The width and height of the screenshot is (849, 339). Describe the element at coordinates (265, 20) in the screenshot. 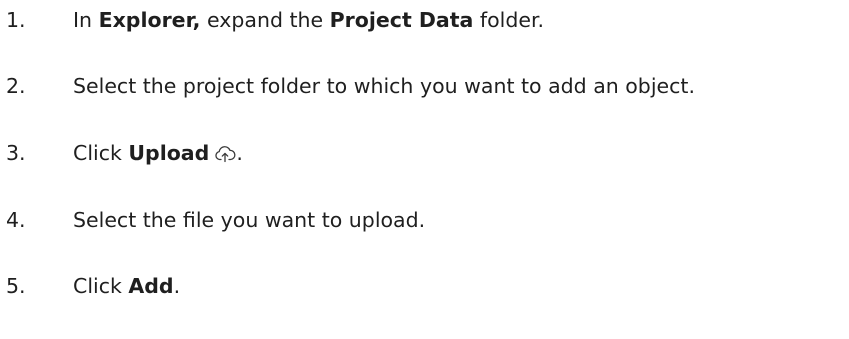

I see `step-text-part: expand the` at that location.